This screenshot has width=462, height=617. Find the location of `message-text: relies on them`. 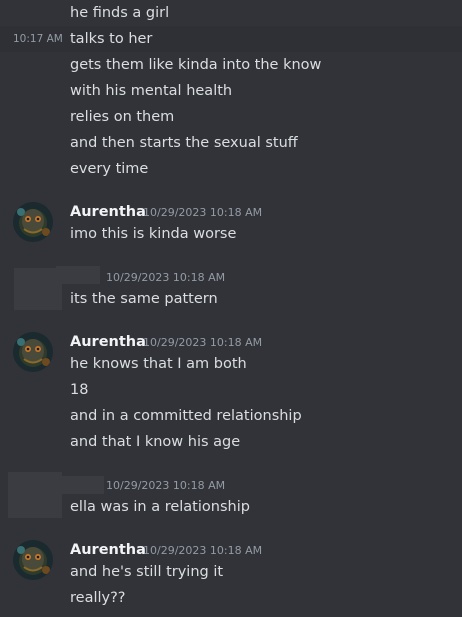

message-text: relies on them is located at coordinates (122, 117).